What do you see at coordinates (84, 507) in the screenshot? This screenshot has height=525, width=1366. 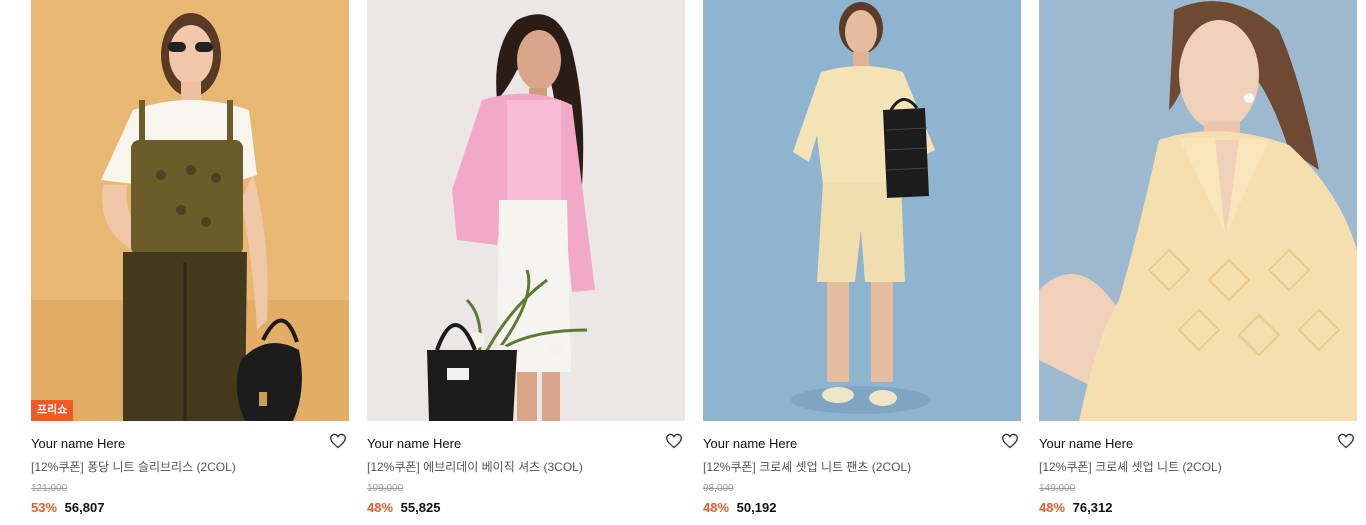 I see `sale-price: 56,807` at bounding box center [84, 507].